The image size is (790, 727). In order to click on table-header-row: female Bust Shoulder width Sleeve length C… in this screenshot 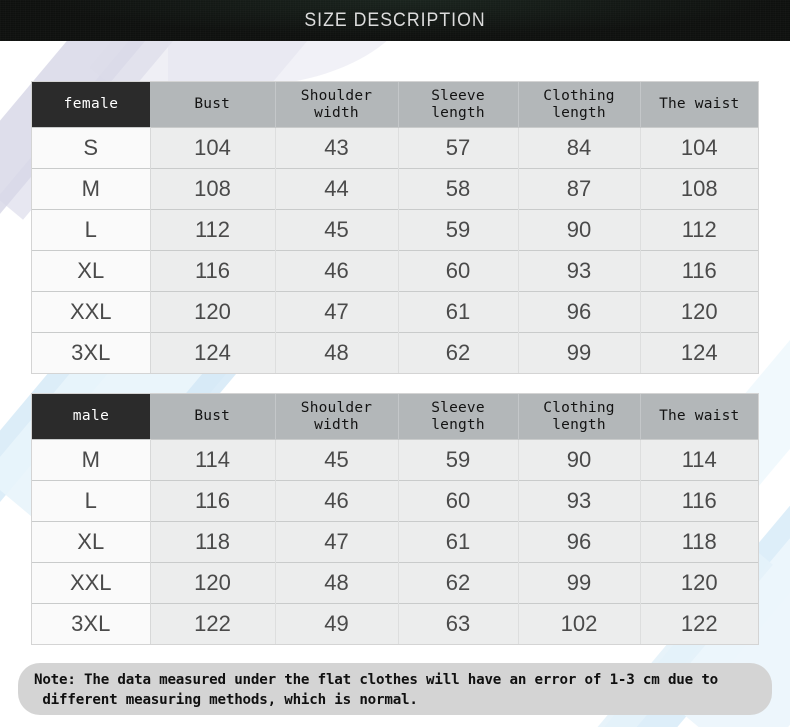, I will do `click(395, 105)`.